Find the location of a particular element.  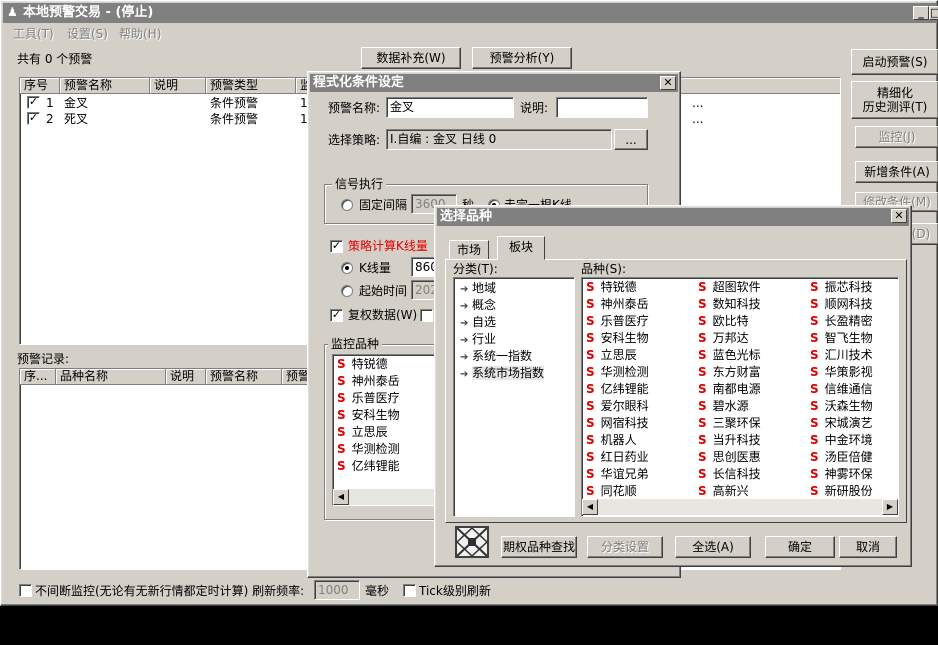

tick-refresh-checkbox is located at coordinates (409, 590).